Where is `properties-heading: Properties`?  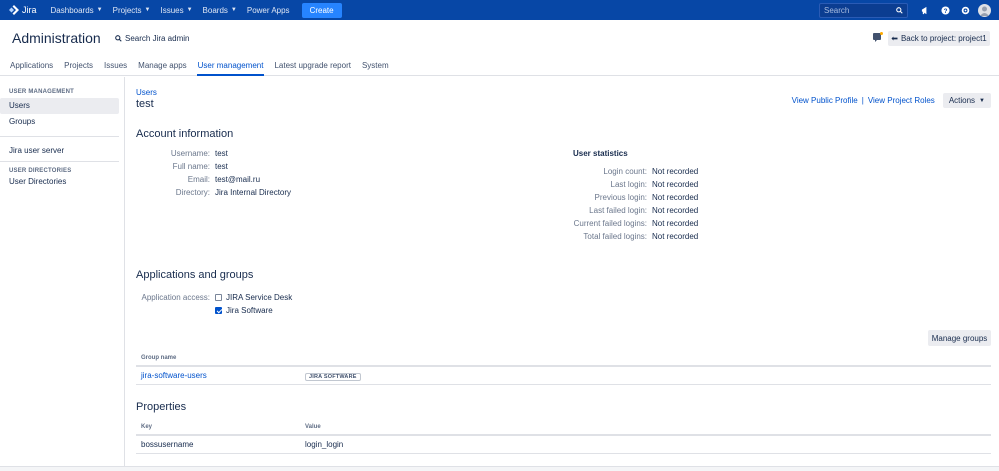 properties-heading: Properties is located at coordinates (161, 407).